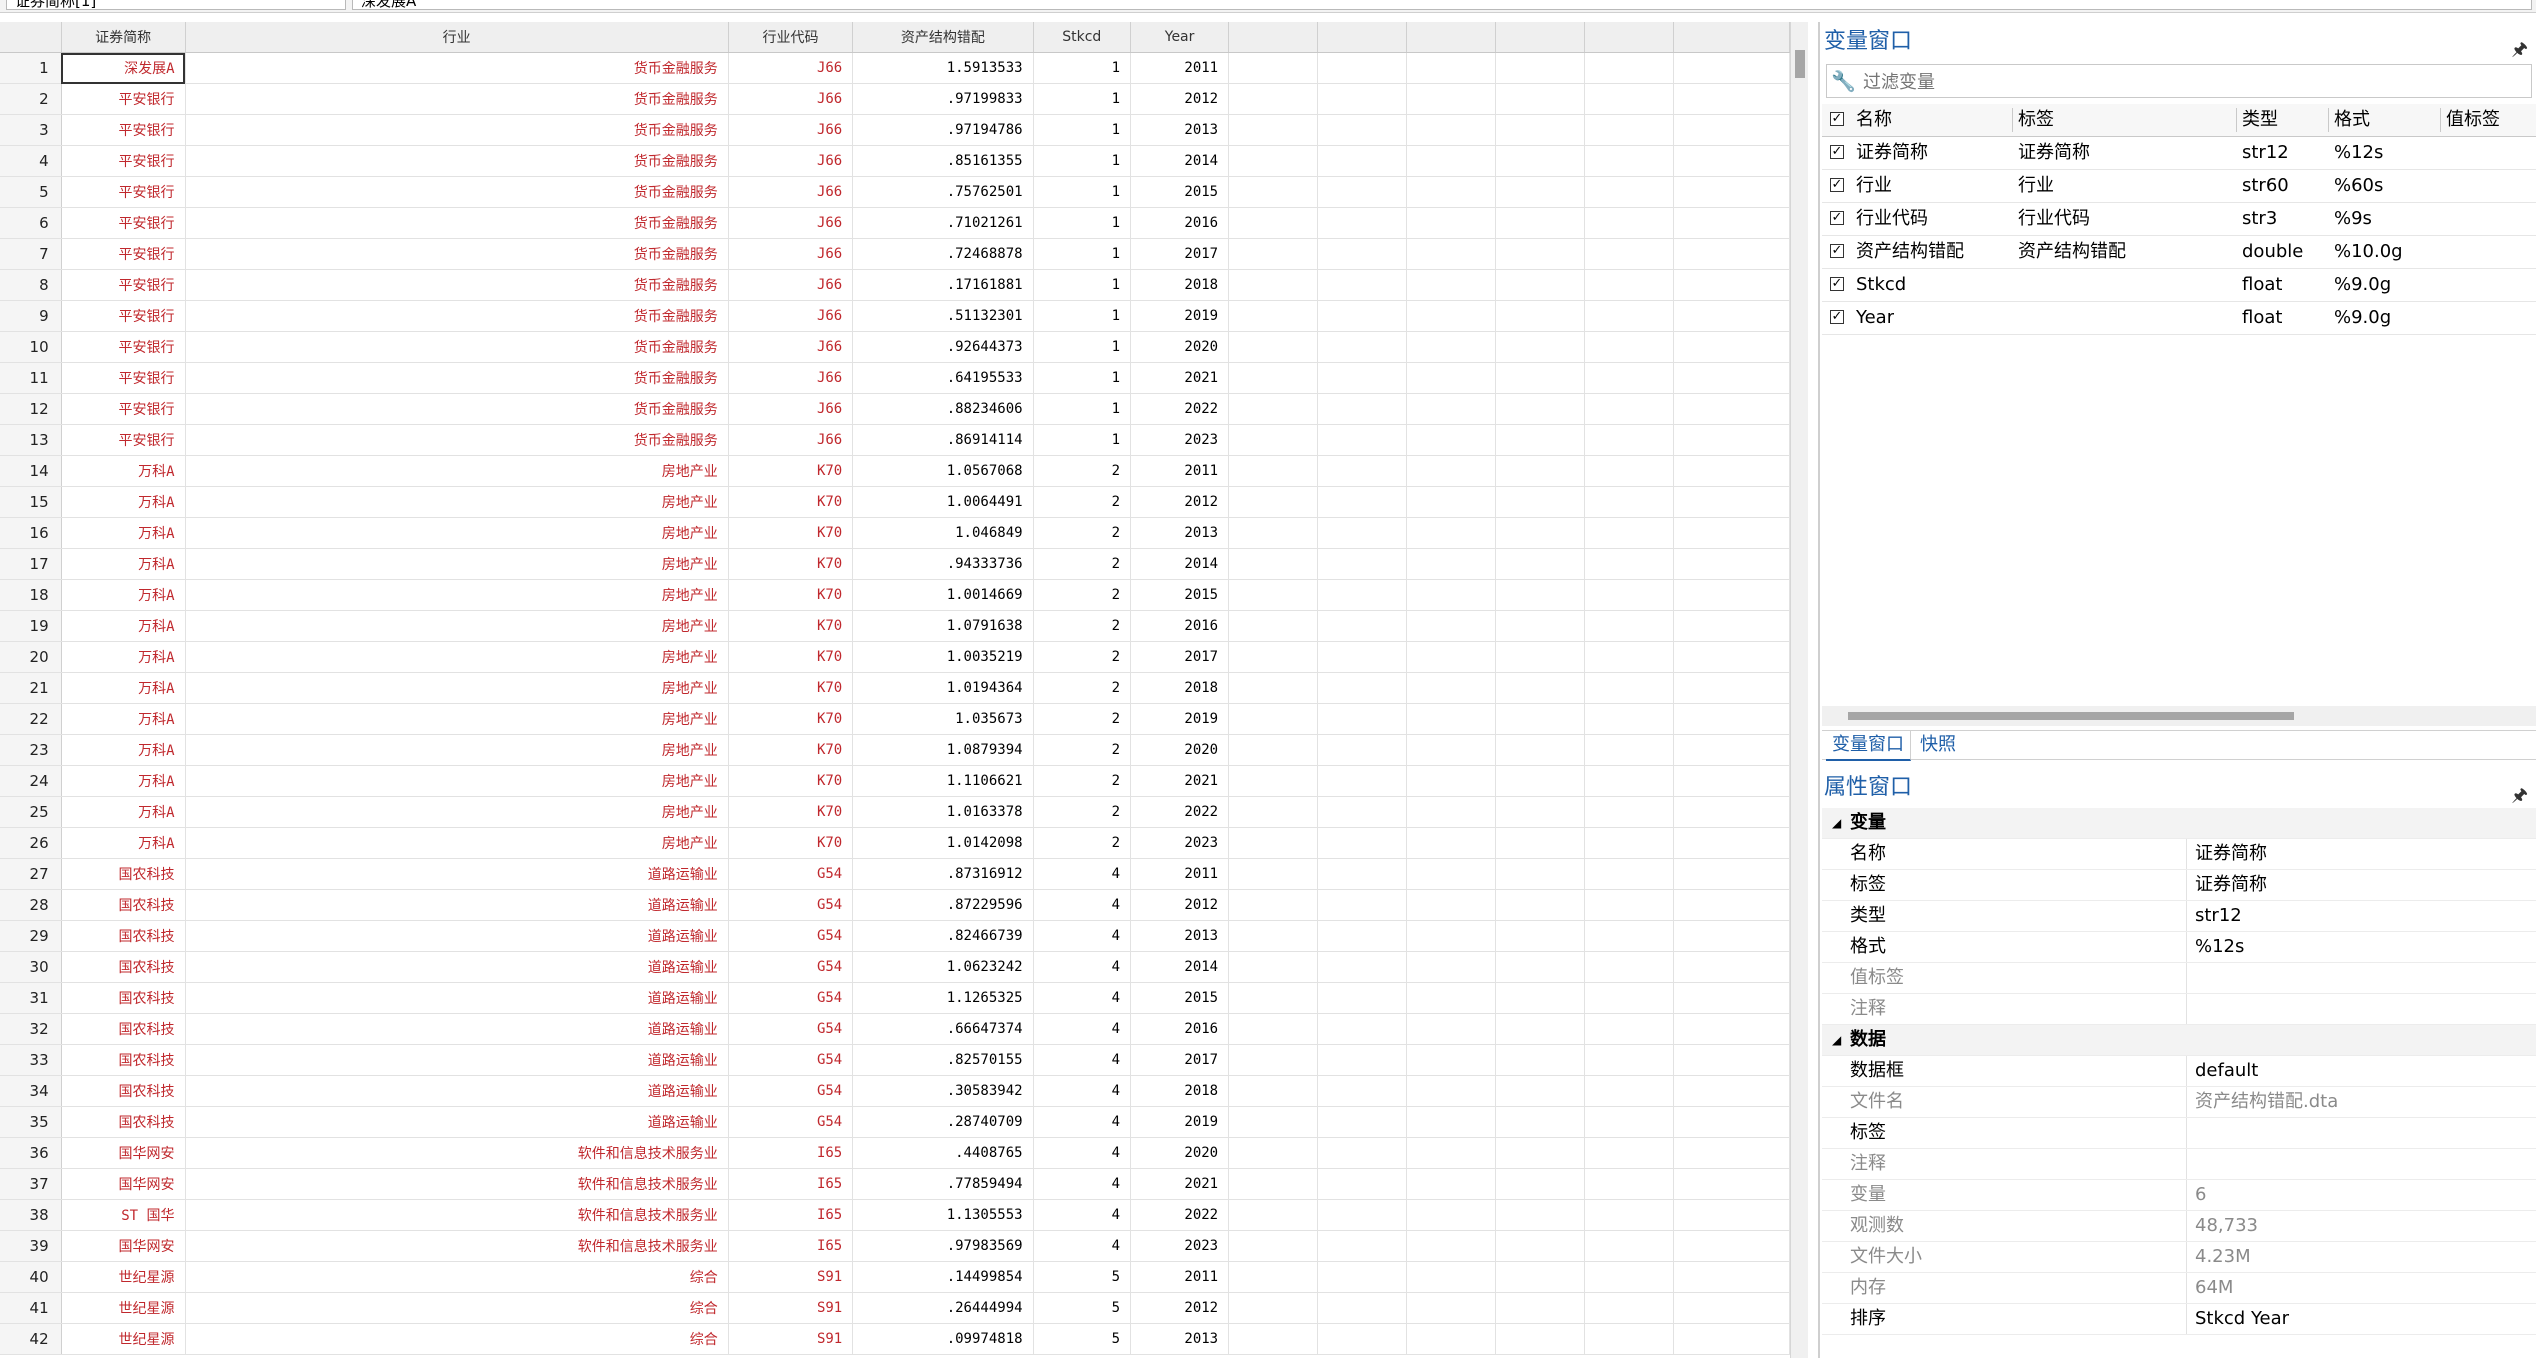 The width and height of the screenshot is (2536, 1358). Describe the element at coordinates (943, 1122) in the screenshot. I see `cell-asset-mismatch: .28740709` at that location.